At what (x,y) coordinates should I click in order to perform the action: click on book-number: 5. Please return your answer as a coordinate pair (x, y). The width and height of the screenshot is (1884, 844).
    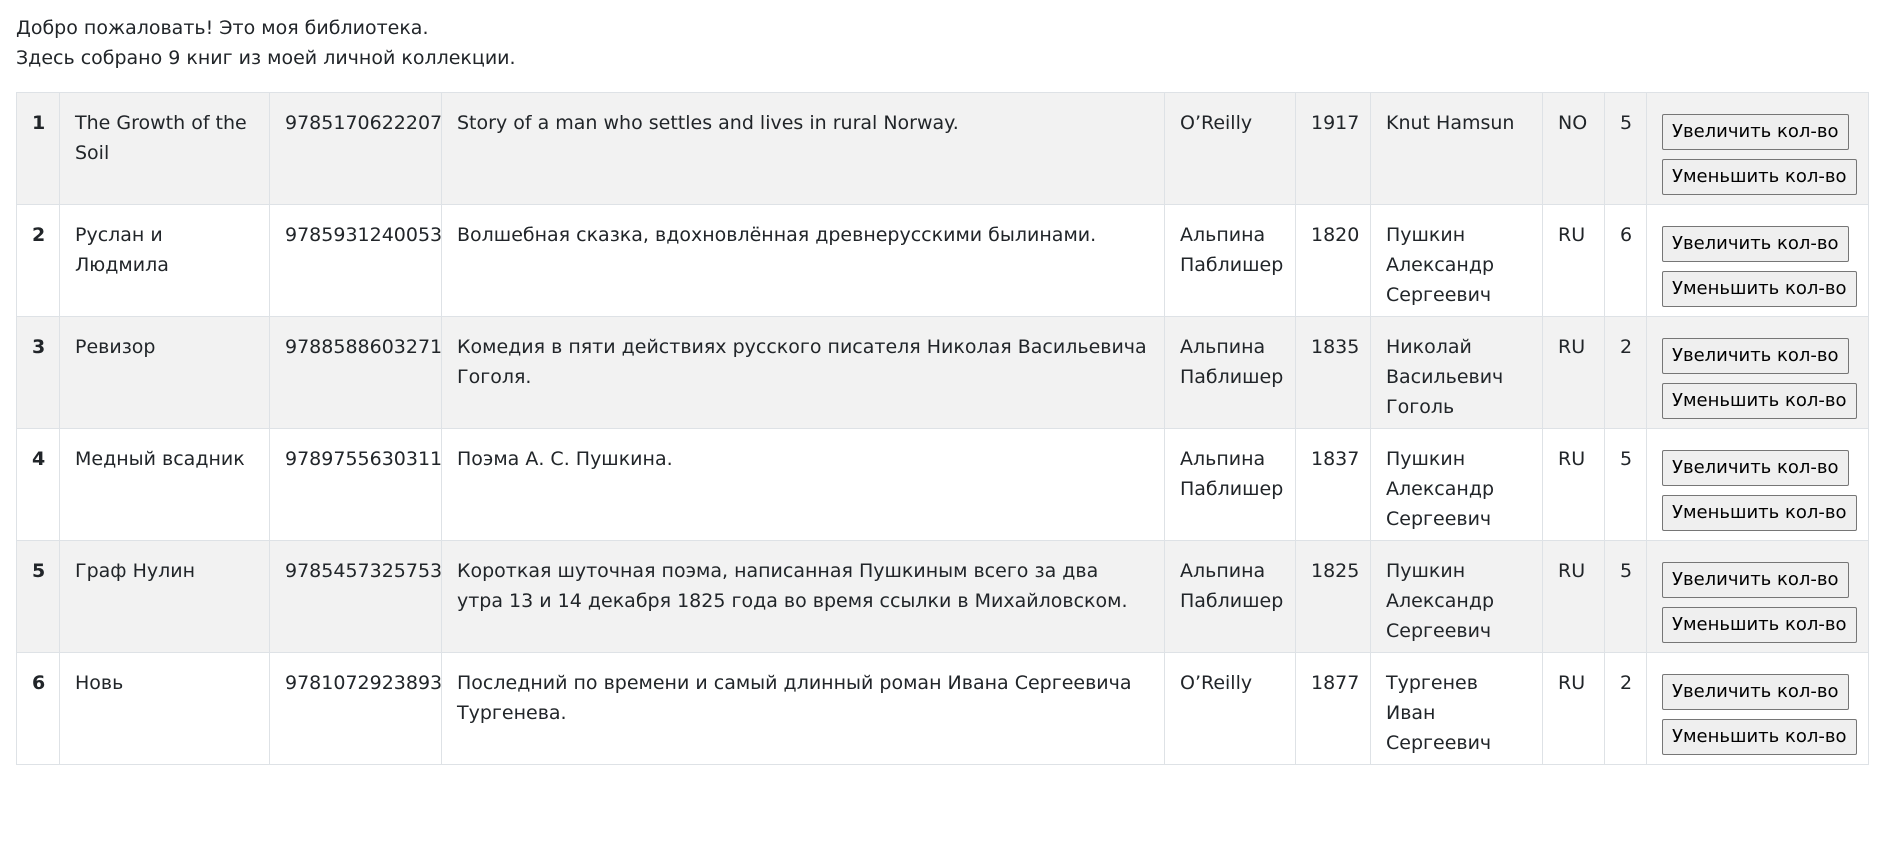
    Looking at the image, I should click on (38, 596).